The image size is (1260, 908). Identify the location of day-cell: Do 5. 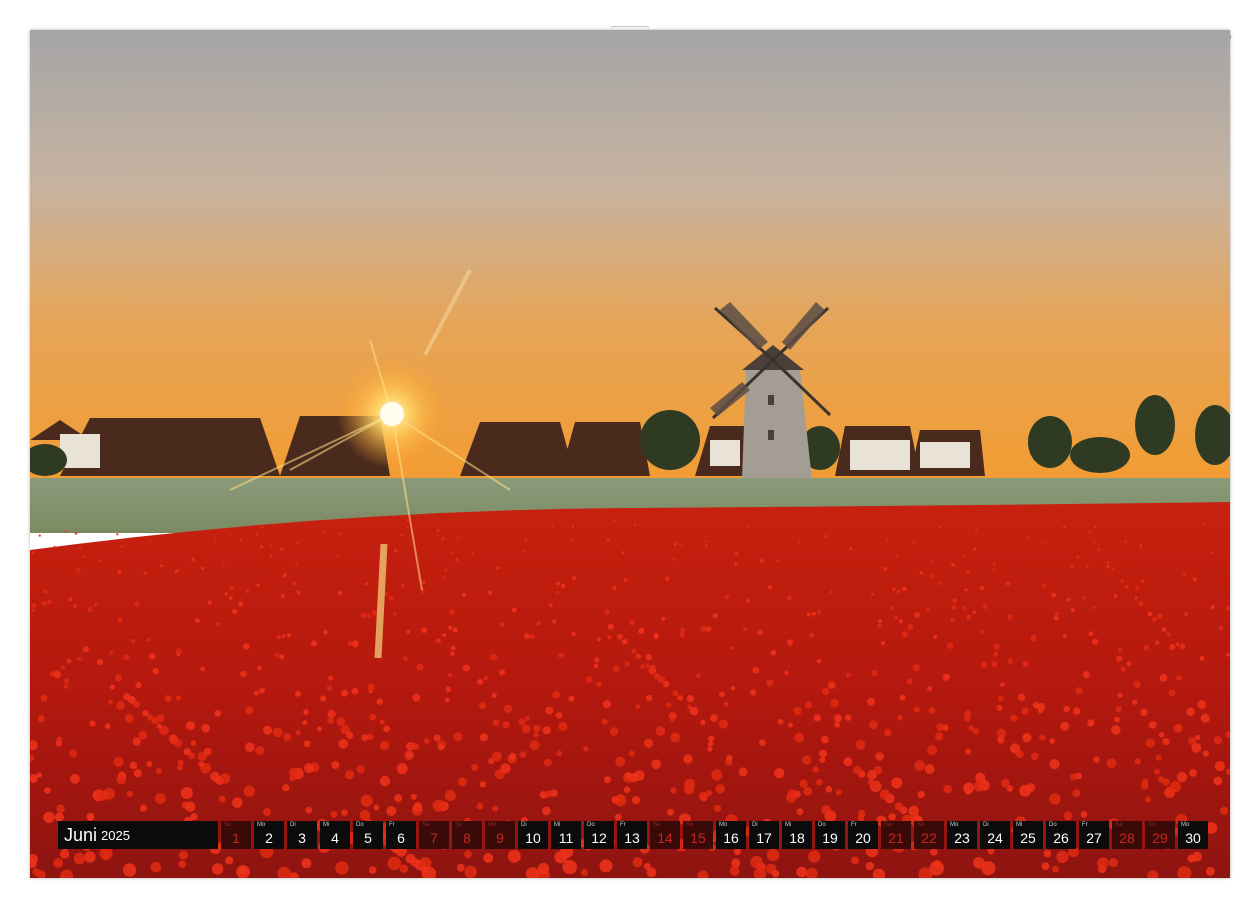
(368, 835).